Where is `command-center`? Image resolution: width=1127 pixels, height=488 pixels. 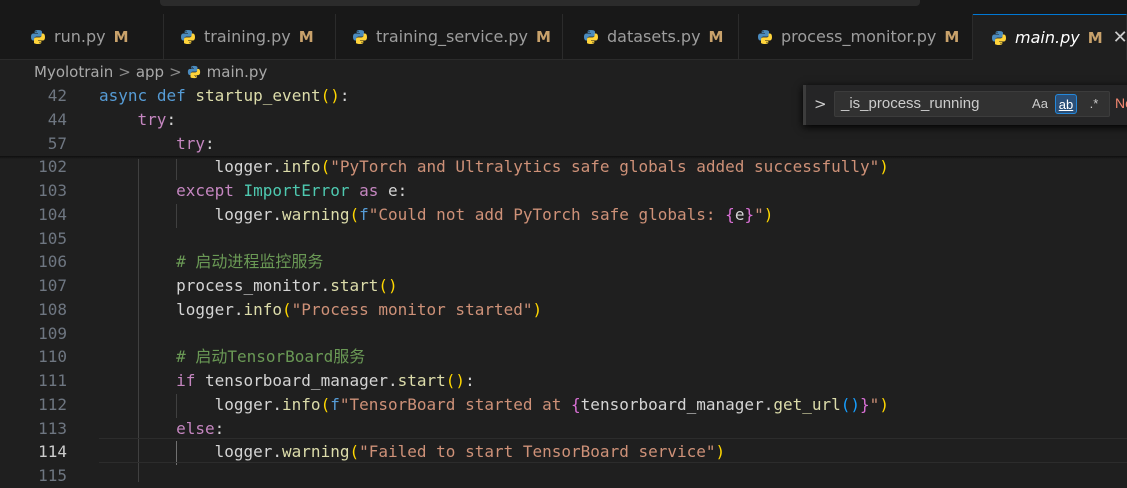
command-center is located at coordinates (540, 3).